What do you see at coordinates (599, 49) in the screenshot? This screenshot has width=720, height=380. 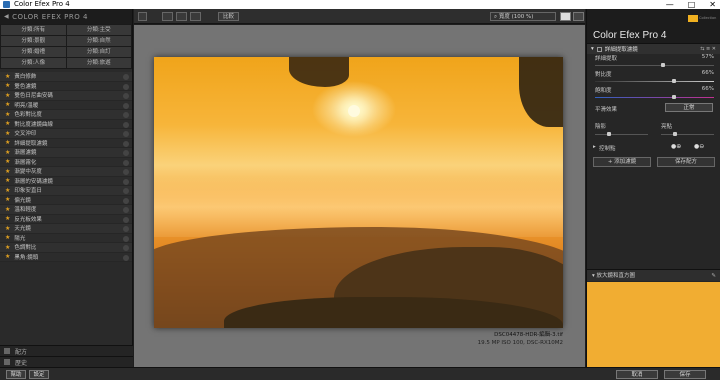 I see `filter-enable-checkbox` at bounding box center [599, 49].